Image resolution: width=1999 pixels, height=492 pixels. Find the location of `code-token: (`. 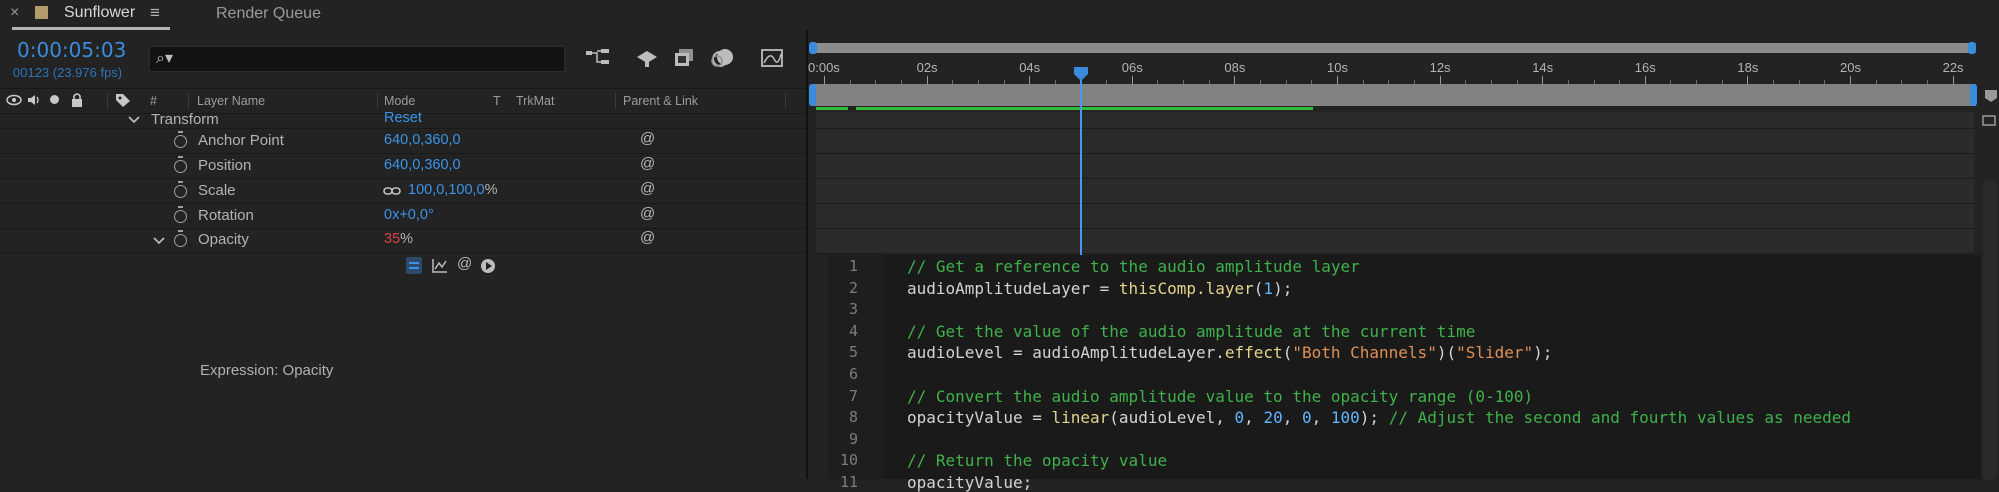

code-token: ( is located at coordinates (1287, 353).